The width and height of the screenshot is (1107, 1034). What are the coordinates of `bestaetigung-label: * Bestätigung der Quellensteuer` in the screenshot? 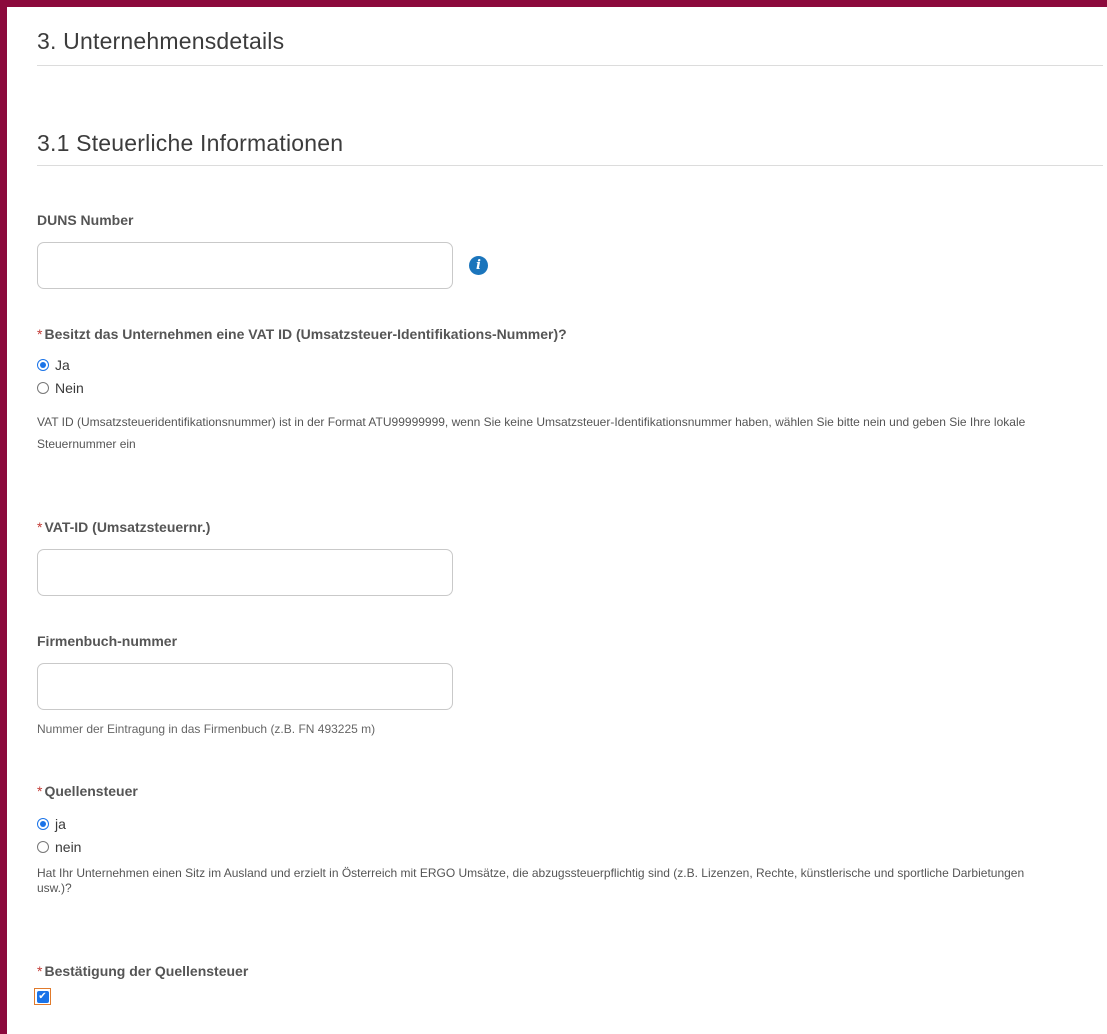 It's located at (142, 971).